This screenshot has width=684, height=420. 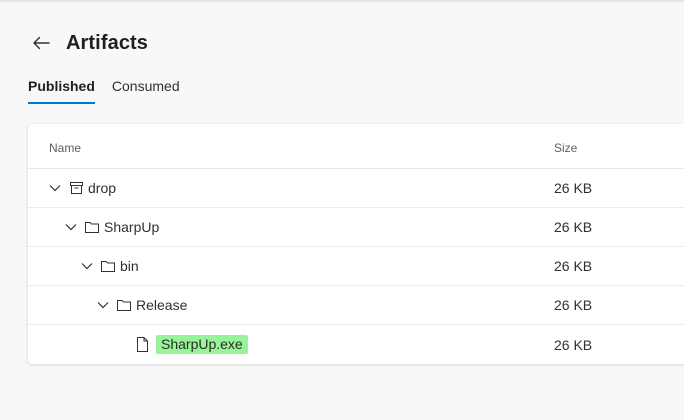 I want to click on table-header: Name Size, so click(x=356, y=146).